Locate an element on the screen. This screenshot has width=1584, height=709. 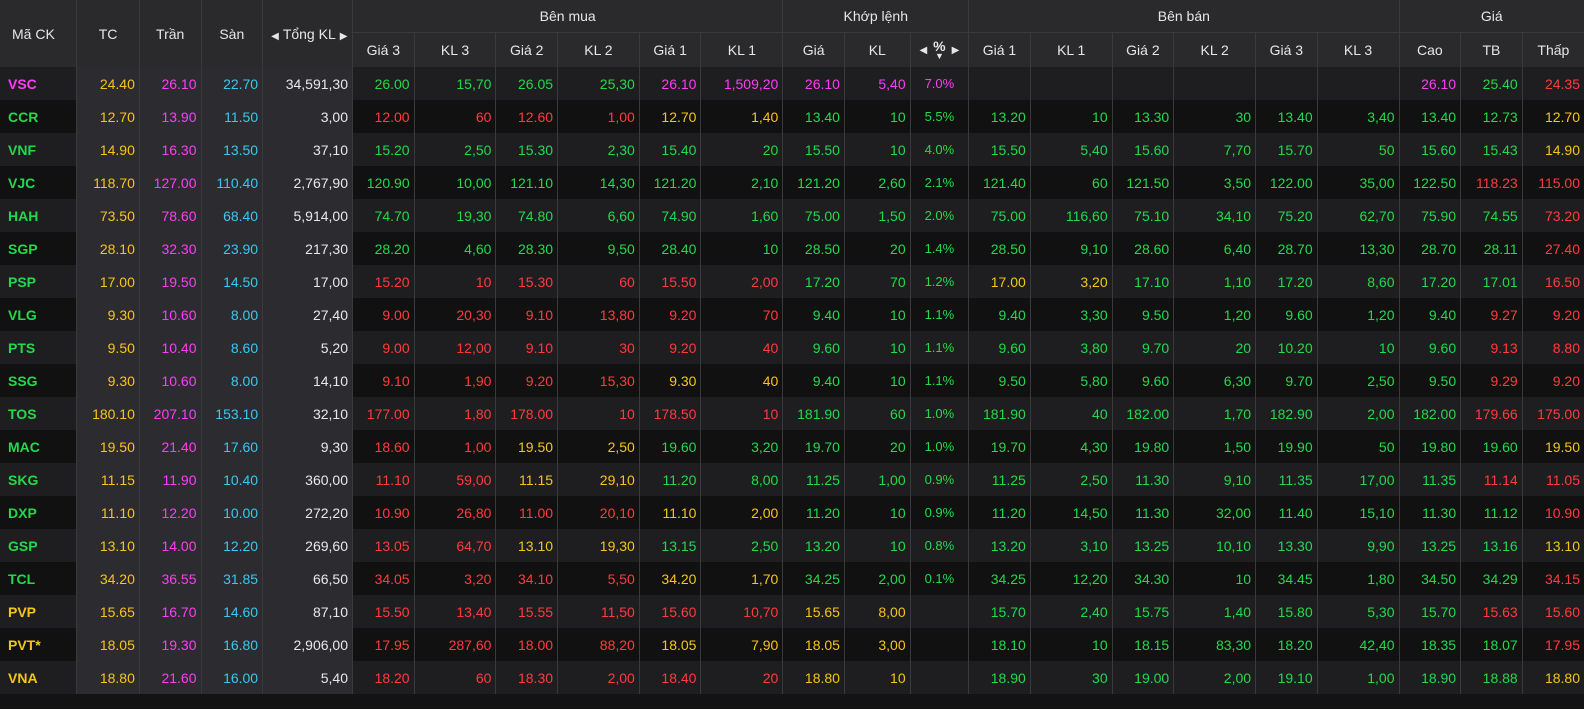
header-ask-col: KL 3 is located at coordinates (1358, 49).